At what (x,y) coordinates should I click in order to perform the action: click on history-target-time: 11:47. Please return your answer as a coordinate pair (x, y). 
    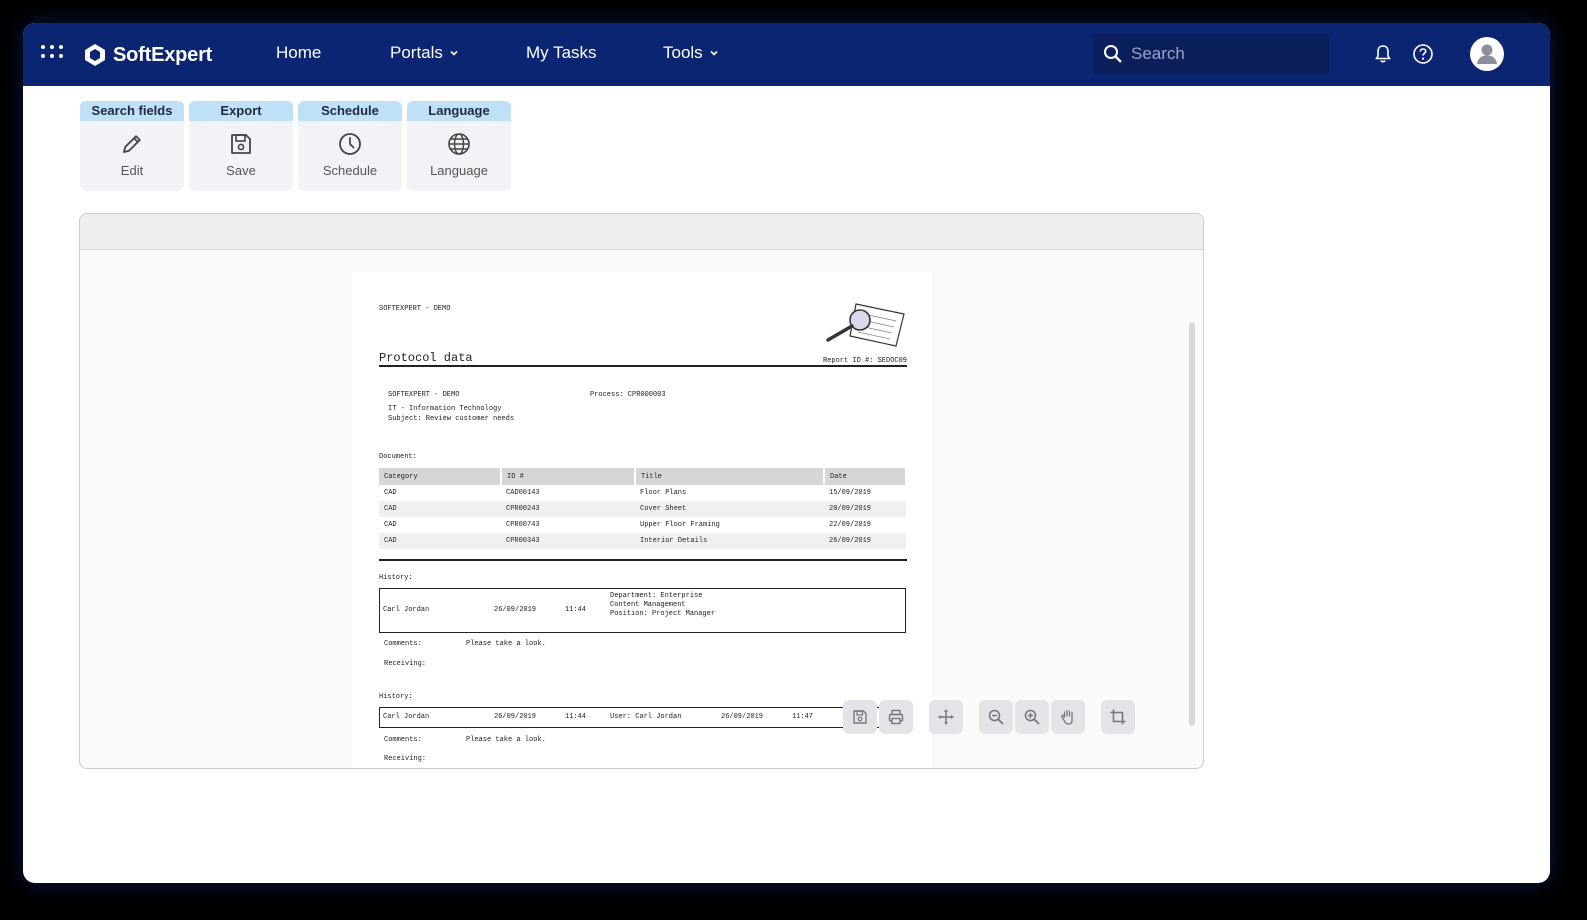
    Looking at the image, I should click on (803, 717).